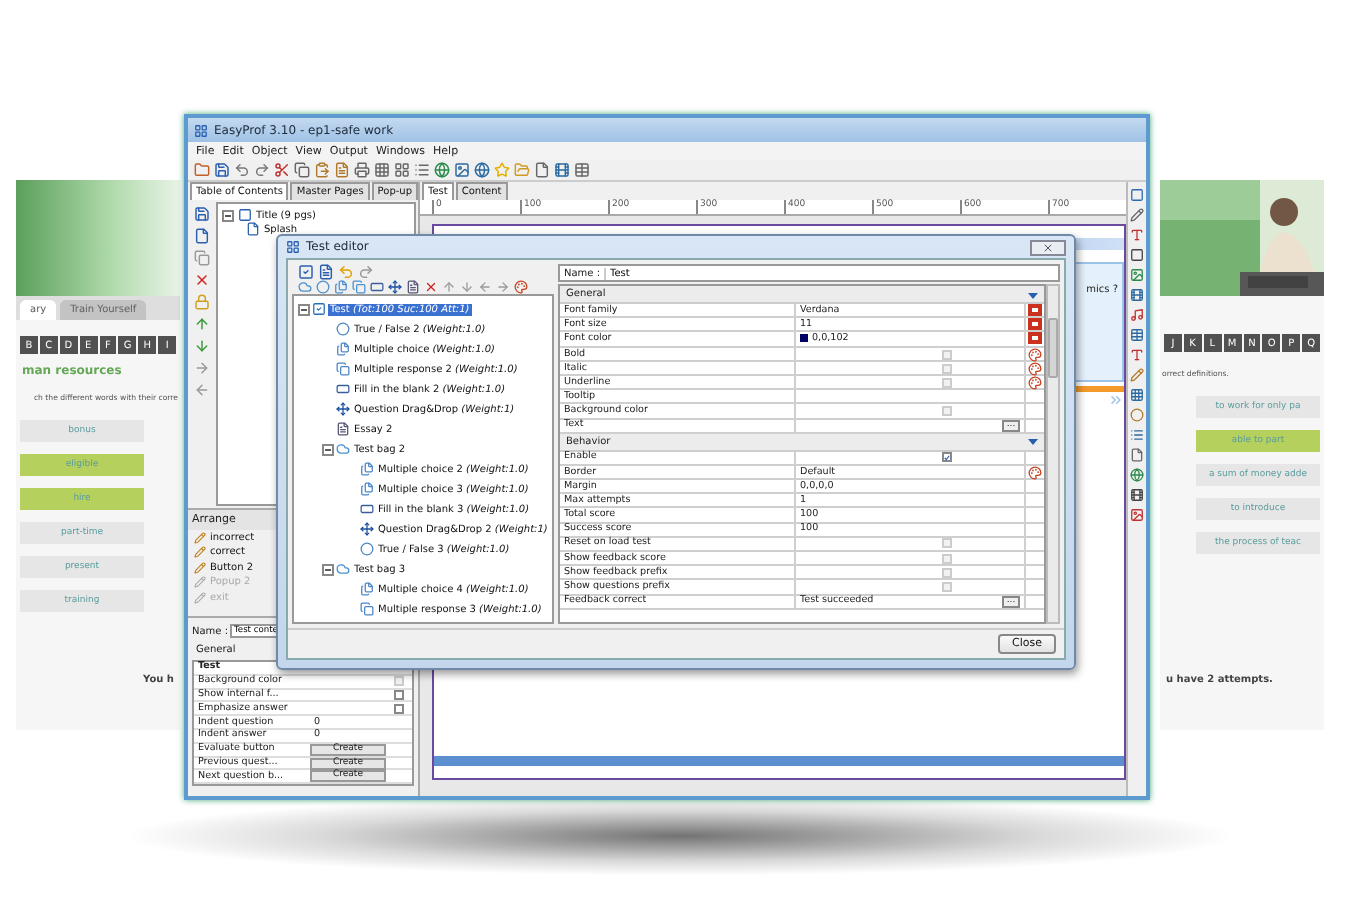 The width and height of the screenshot is (1354, 914). What do you see at coordinates (282, 170) in the screenshot?
I see `cut-icon` at bounding box center [282, 170].